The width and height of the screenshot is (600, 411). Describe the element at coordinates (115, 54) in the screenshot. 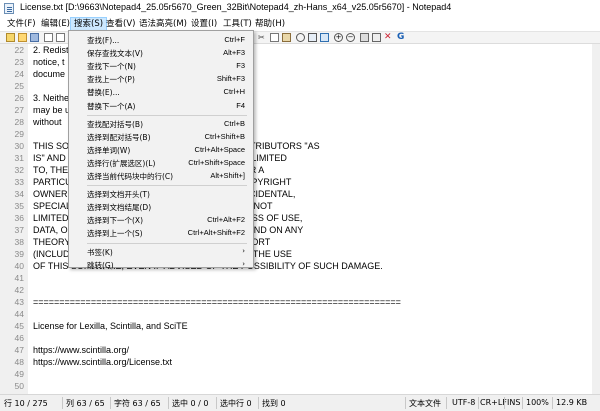

I see `menu-item-label: 保存查找文本(V)` at that location.